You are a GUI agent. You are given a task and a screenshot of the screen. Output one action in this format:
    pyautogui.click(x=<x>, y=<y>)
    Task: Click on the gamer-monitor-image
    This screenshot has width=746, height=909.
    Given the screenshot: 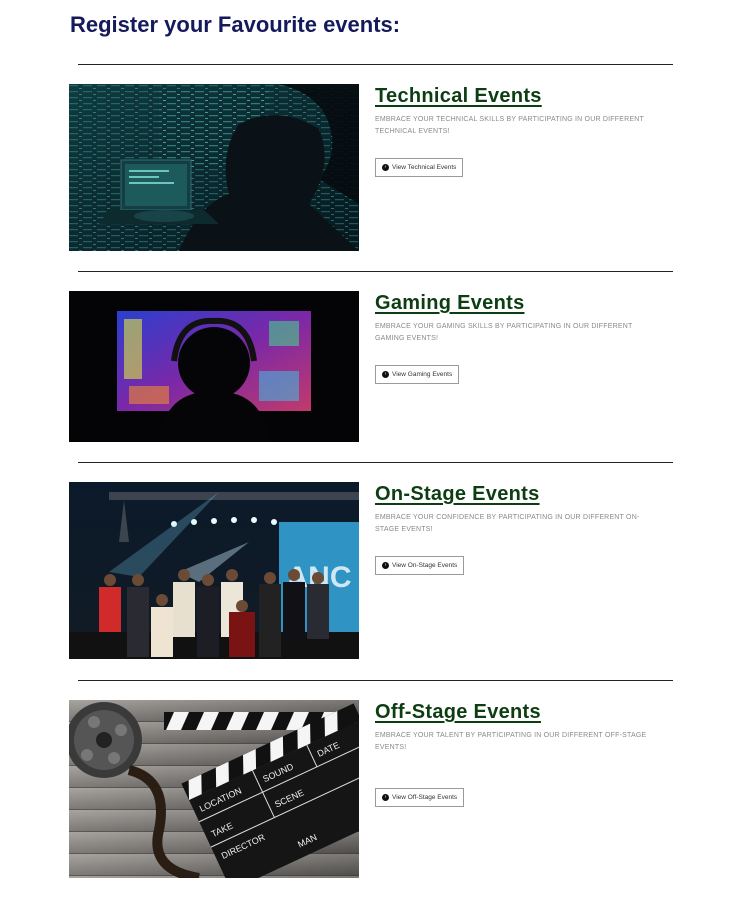 What is the action you would take?
    pyautogui.click(x=214, y=366)
    